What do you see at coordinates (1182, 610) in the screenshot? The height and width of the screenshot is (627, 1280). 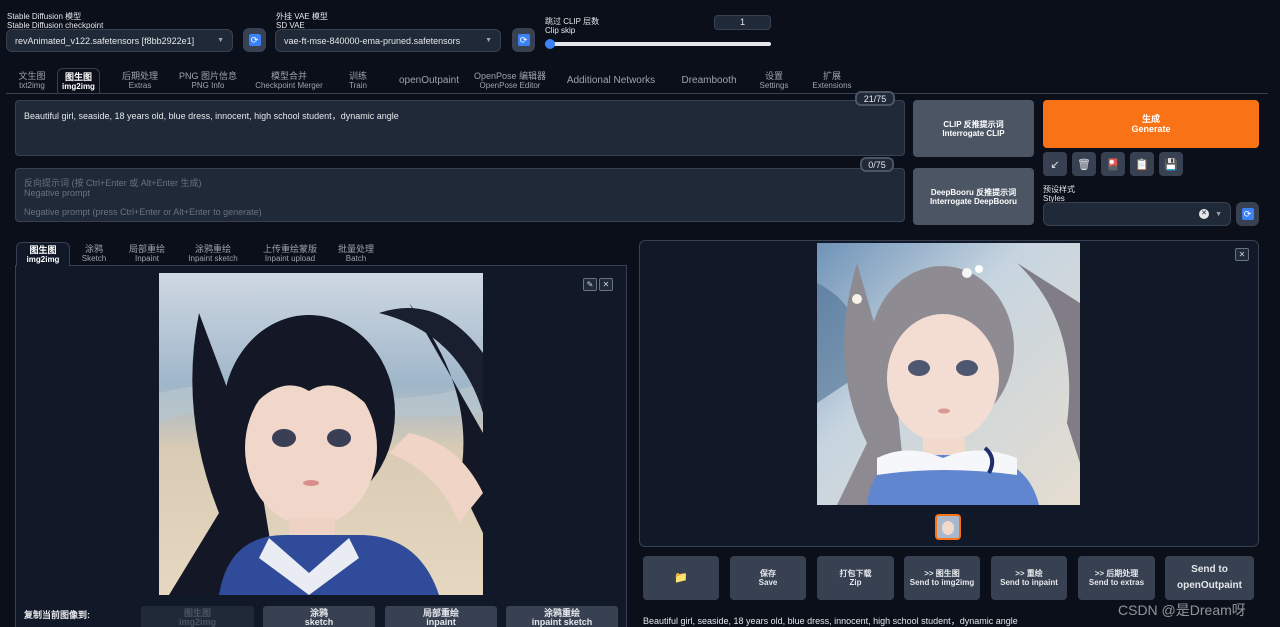 I see `watermark: CSDN @是Dream呀` at bounding box center [1182, 610].